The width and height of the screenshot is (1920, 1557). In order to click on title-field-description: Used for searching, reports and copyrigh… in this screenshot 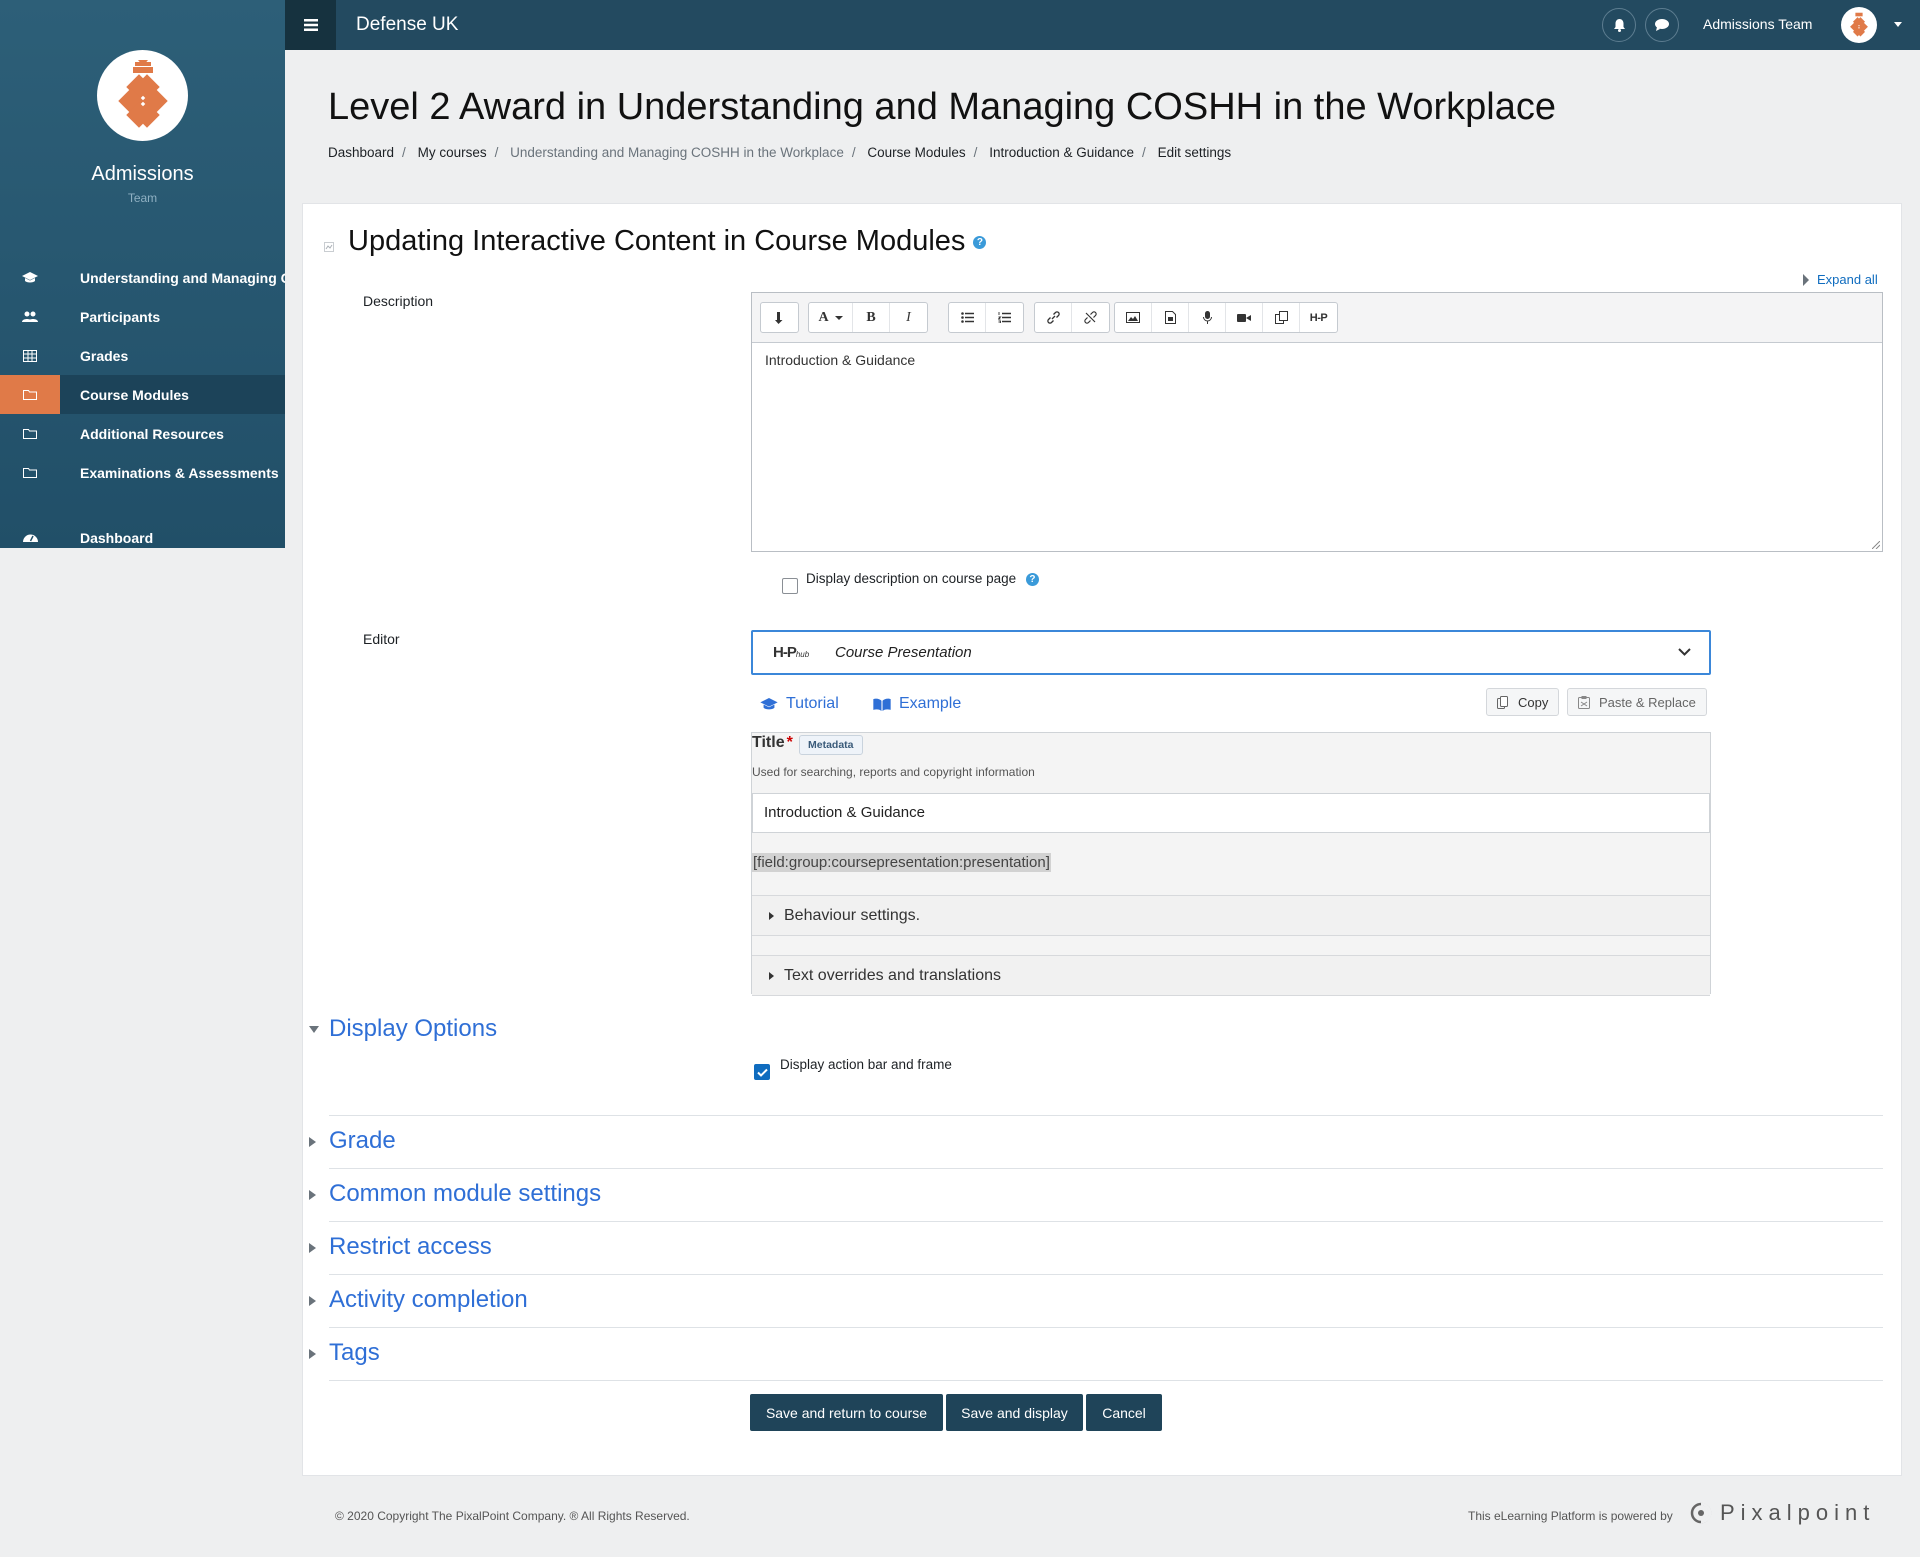, I will do `click(893, 772)`.